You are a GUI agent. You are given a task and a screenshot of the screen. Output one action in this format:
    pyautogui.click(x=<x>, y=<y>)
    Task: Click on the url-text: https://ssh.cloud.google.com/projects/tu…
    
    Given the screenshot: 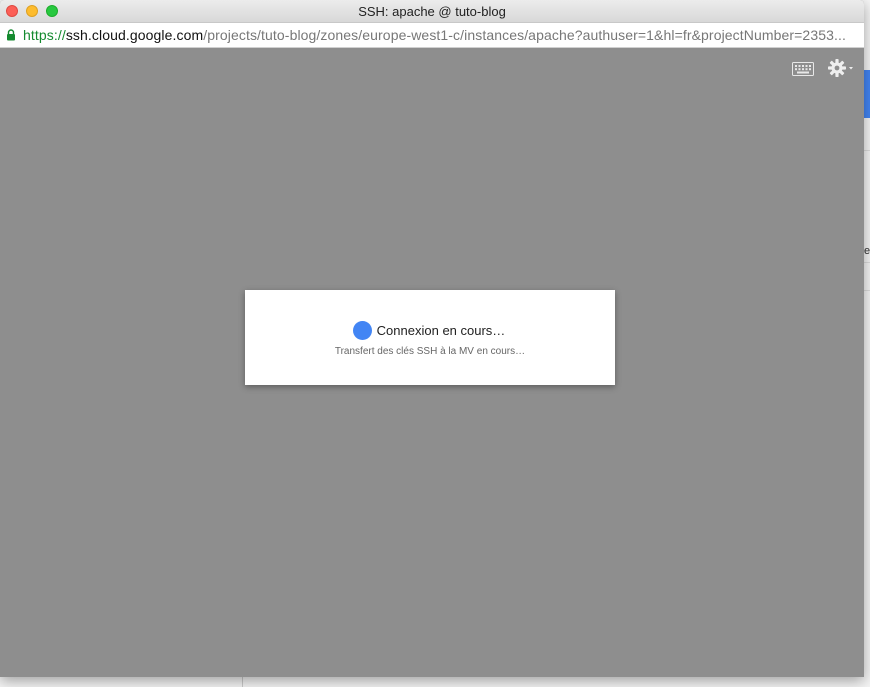 What is the action you would take?
    pyautogui.click(x=434, y=35)
    